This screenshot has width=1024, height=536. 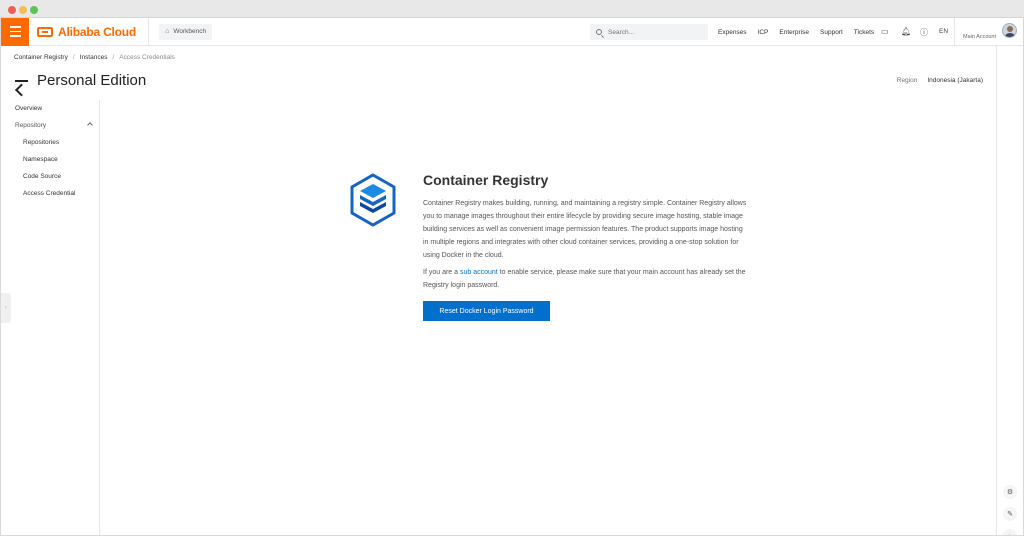 I want to click on brand-logo: Alibaba Cloud, so click(x=93, y=32).